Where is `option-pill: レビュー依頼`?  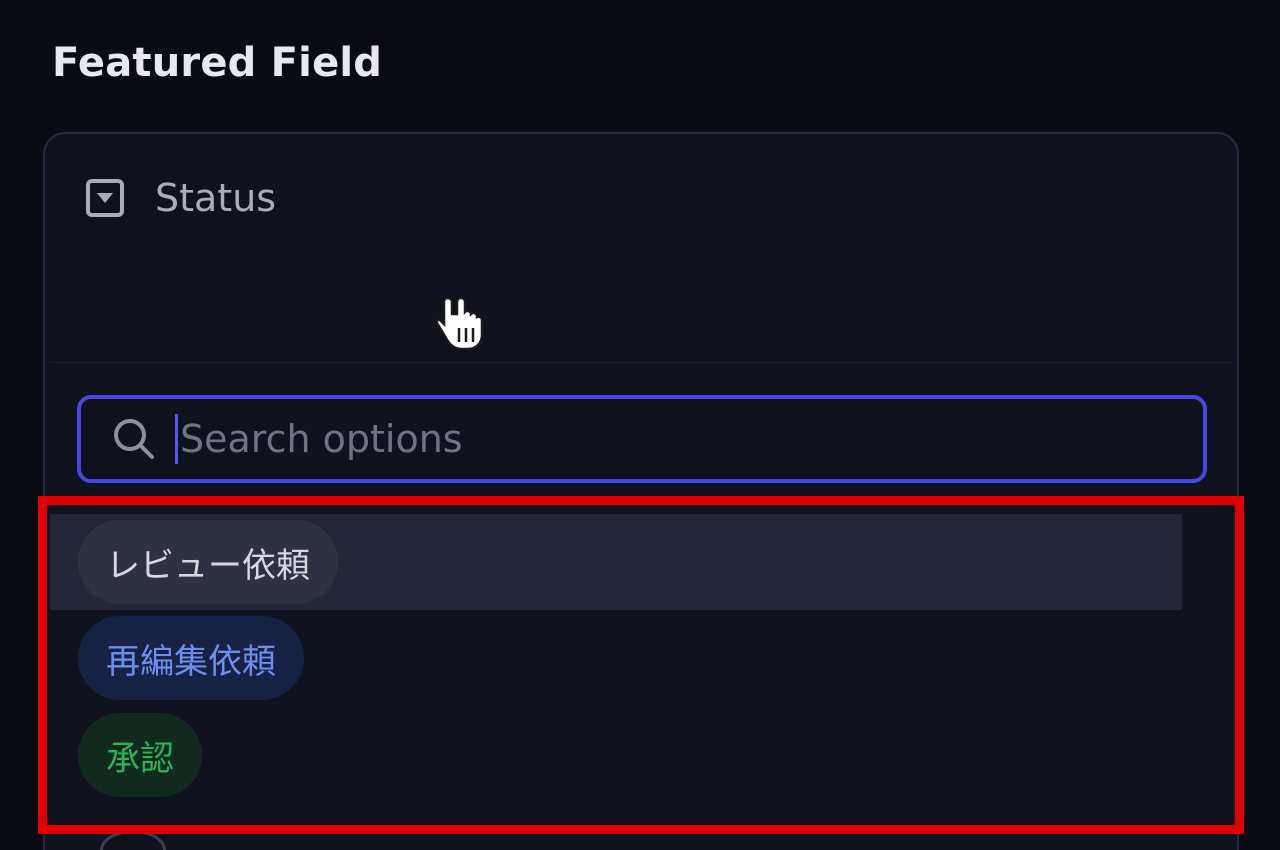
option-pill: レビュー依頼 is located at coordinates (208, 562).